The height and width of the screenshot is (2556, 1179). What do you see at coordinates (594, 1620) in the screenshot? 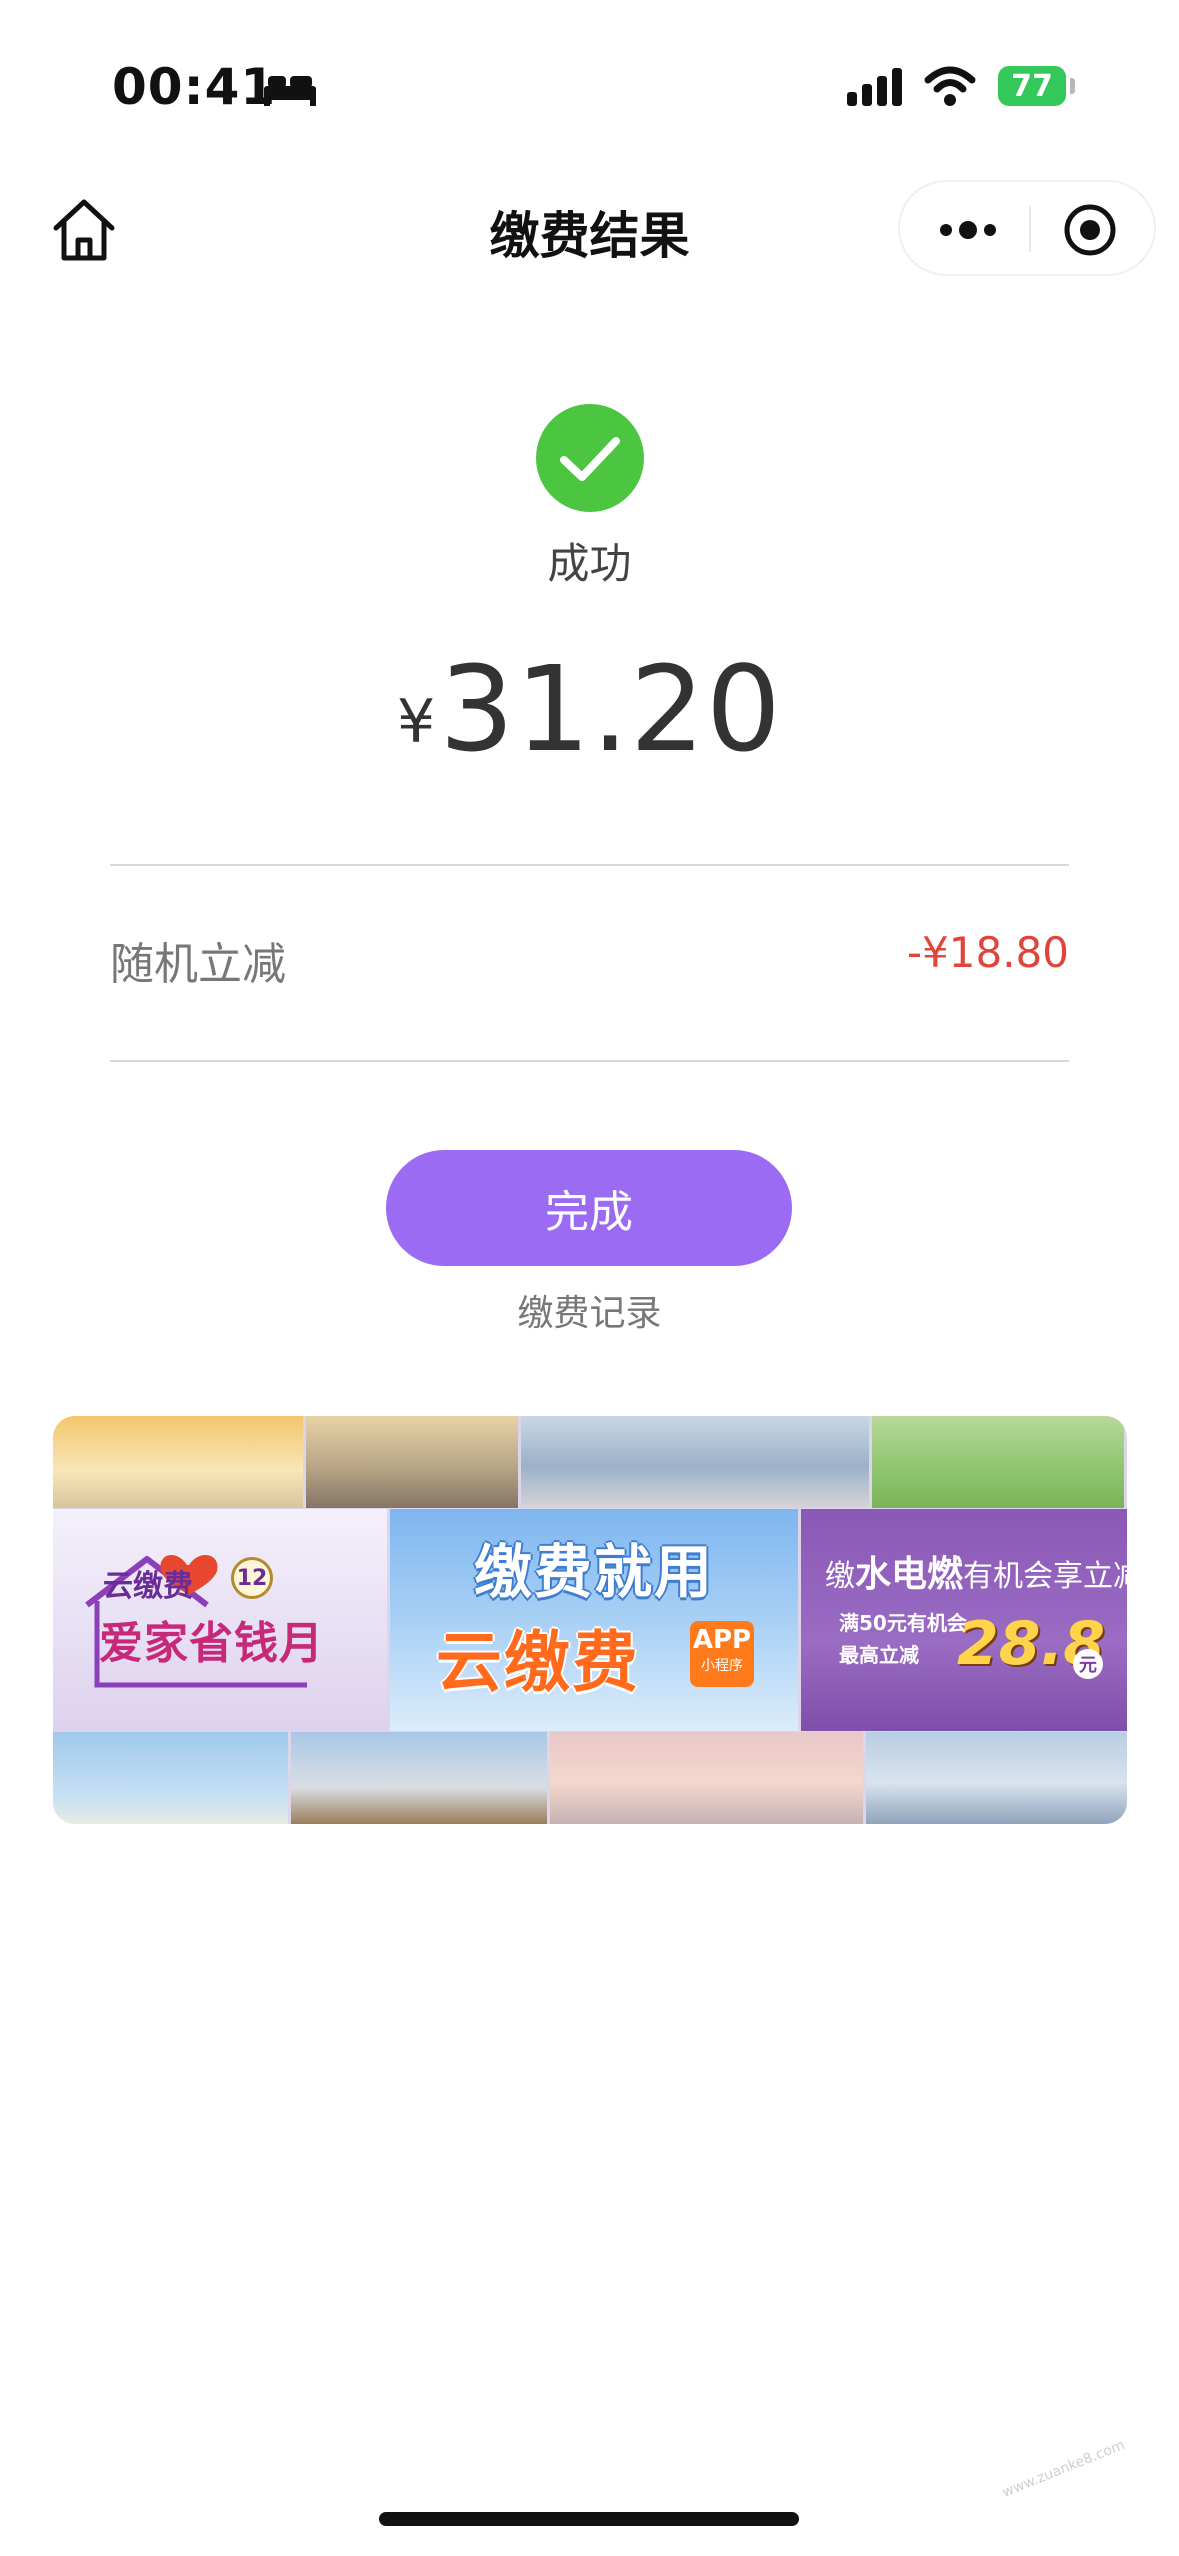
I see `banner-panel-middle: 缴费就用 云缴费 APP 小程序` at bounding box center [594, 1620].